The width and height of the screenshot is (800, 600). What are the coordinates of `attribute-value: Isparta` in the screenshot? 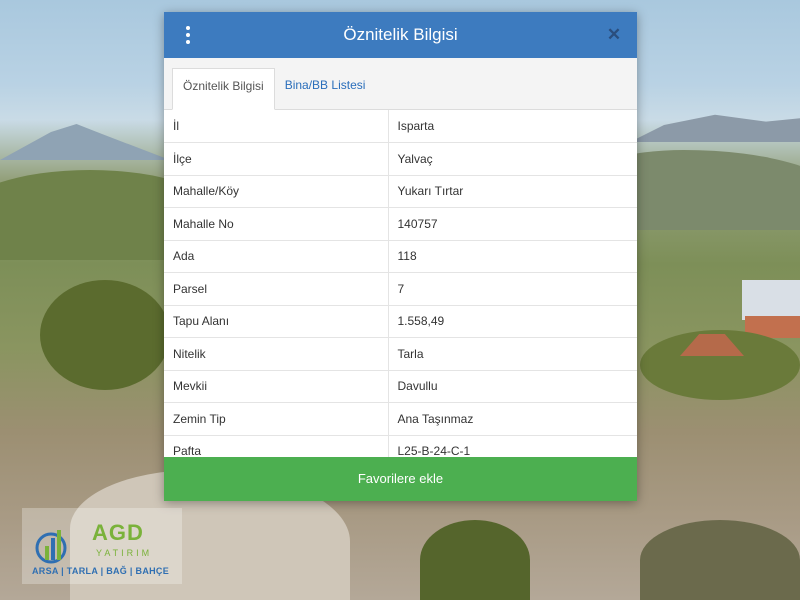 It's located at (416, 126).